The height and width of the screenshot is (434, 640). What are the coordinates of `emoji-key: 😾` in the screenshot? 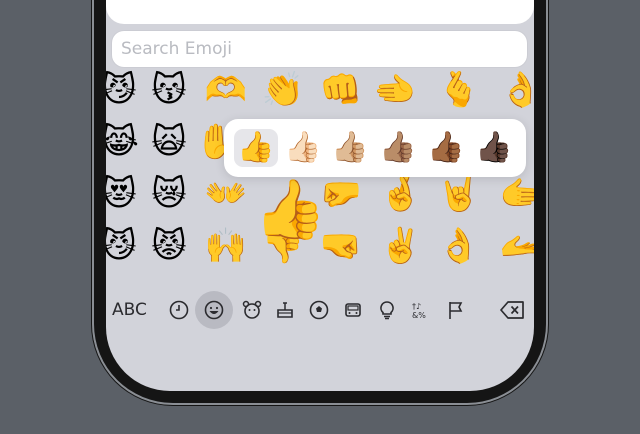 It's located at (169, 246).